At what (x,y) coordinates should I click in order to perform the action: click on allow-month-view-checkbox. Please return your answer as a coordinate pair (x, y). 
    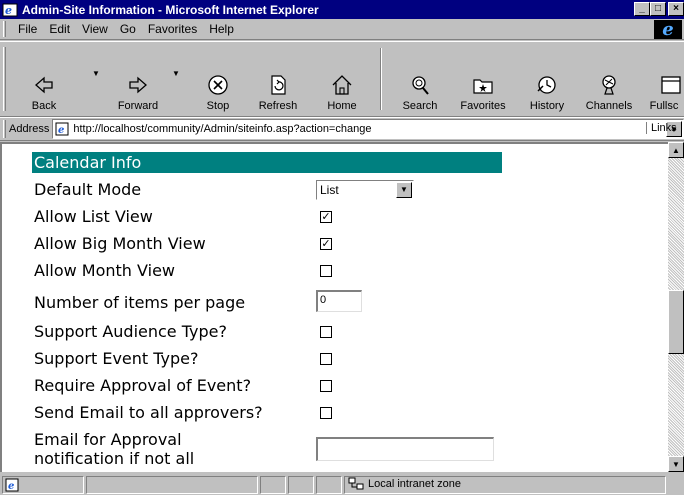
    Looking at the image, I should click on (326, 271).